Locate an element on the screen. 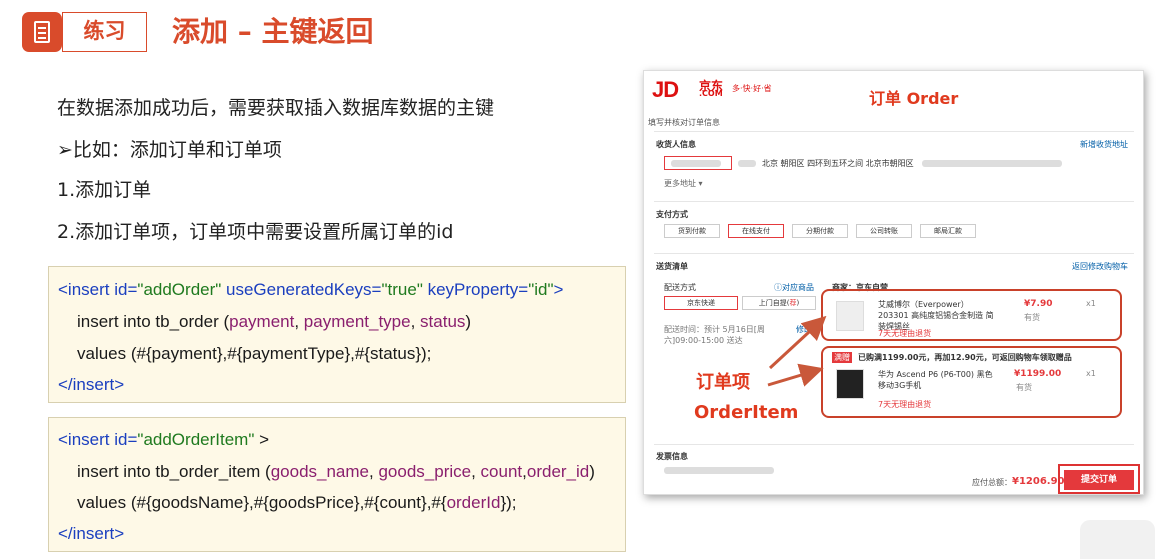 Image resolution: width=1165 pixels, height=559 pixels. corner-widget is located at coordinates (1117, 539).